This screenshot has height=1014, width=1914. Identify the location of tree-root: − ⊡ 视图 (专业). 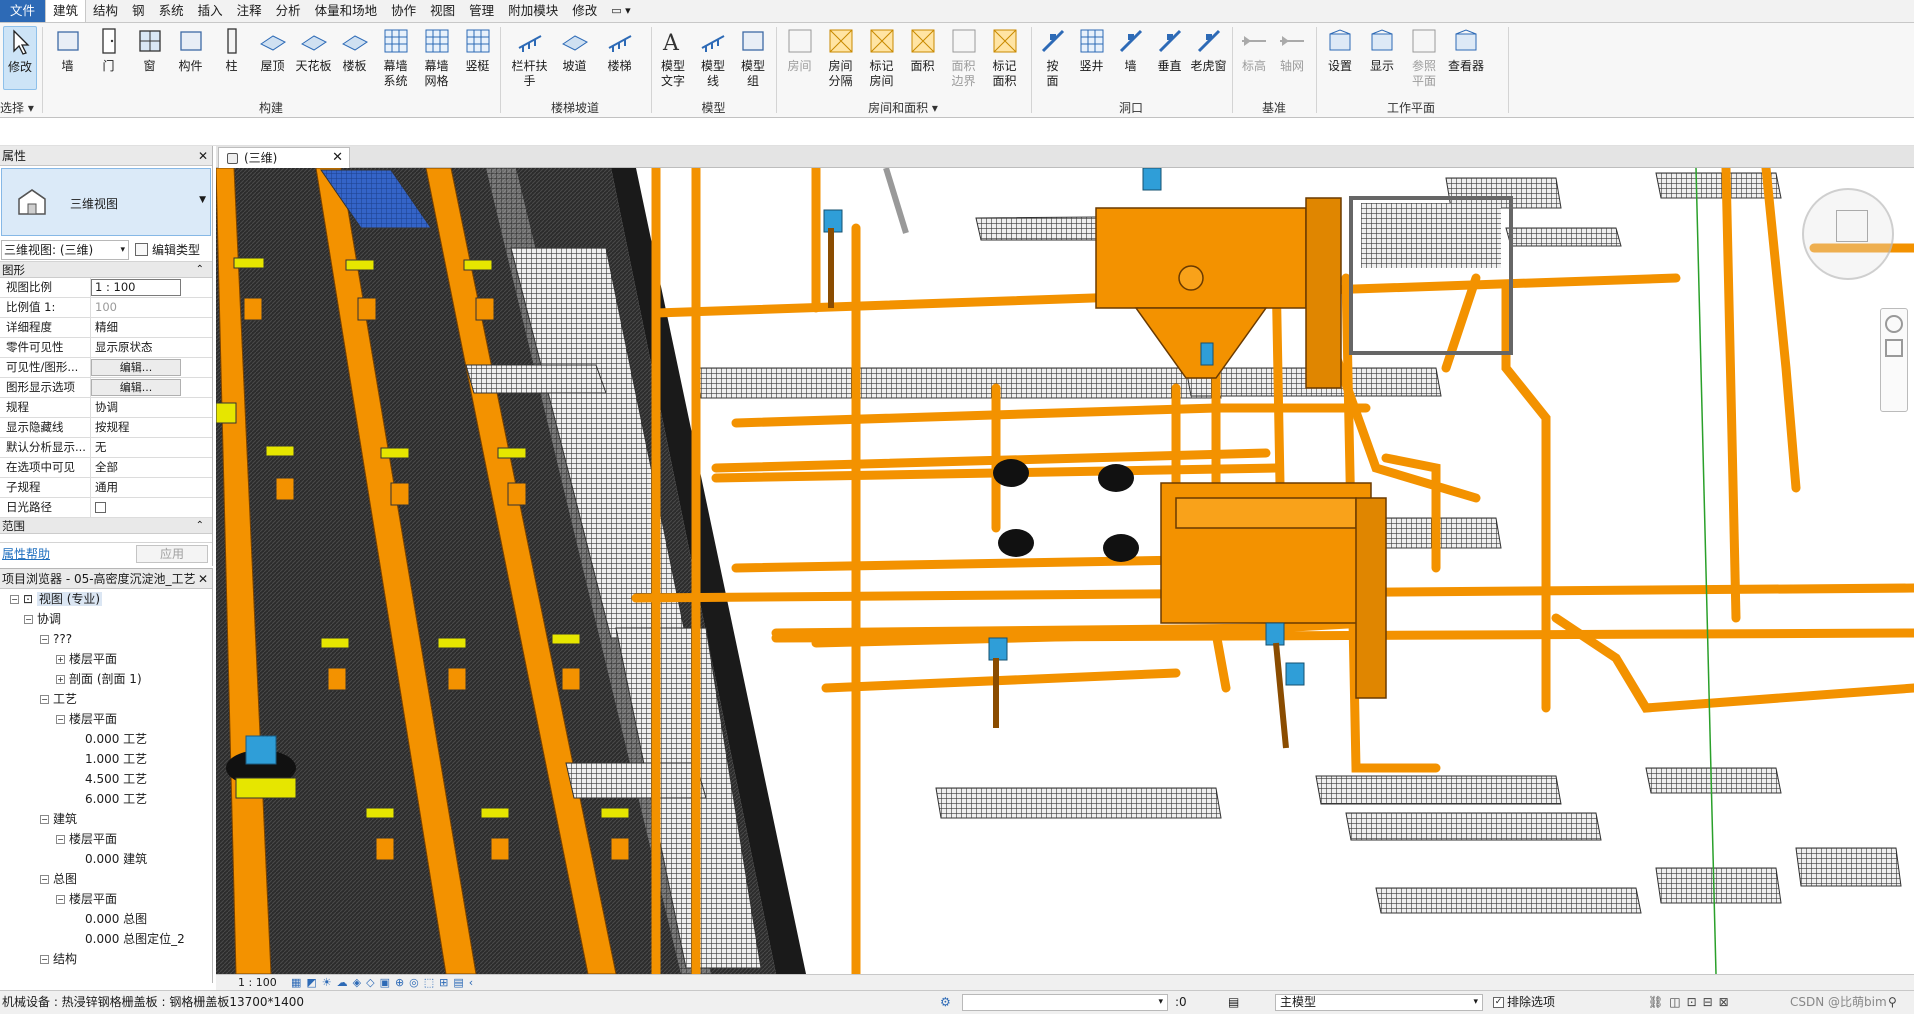
(106, 599).